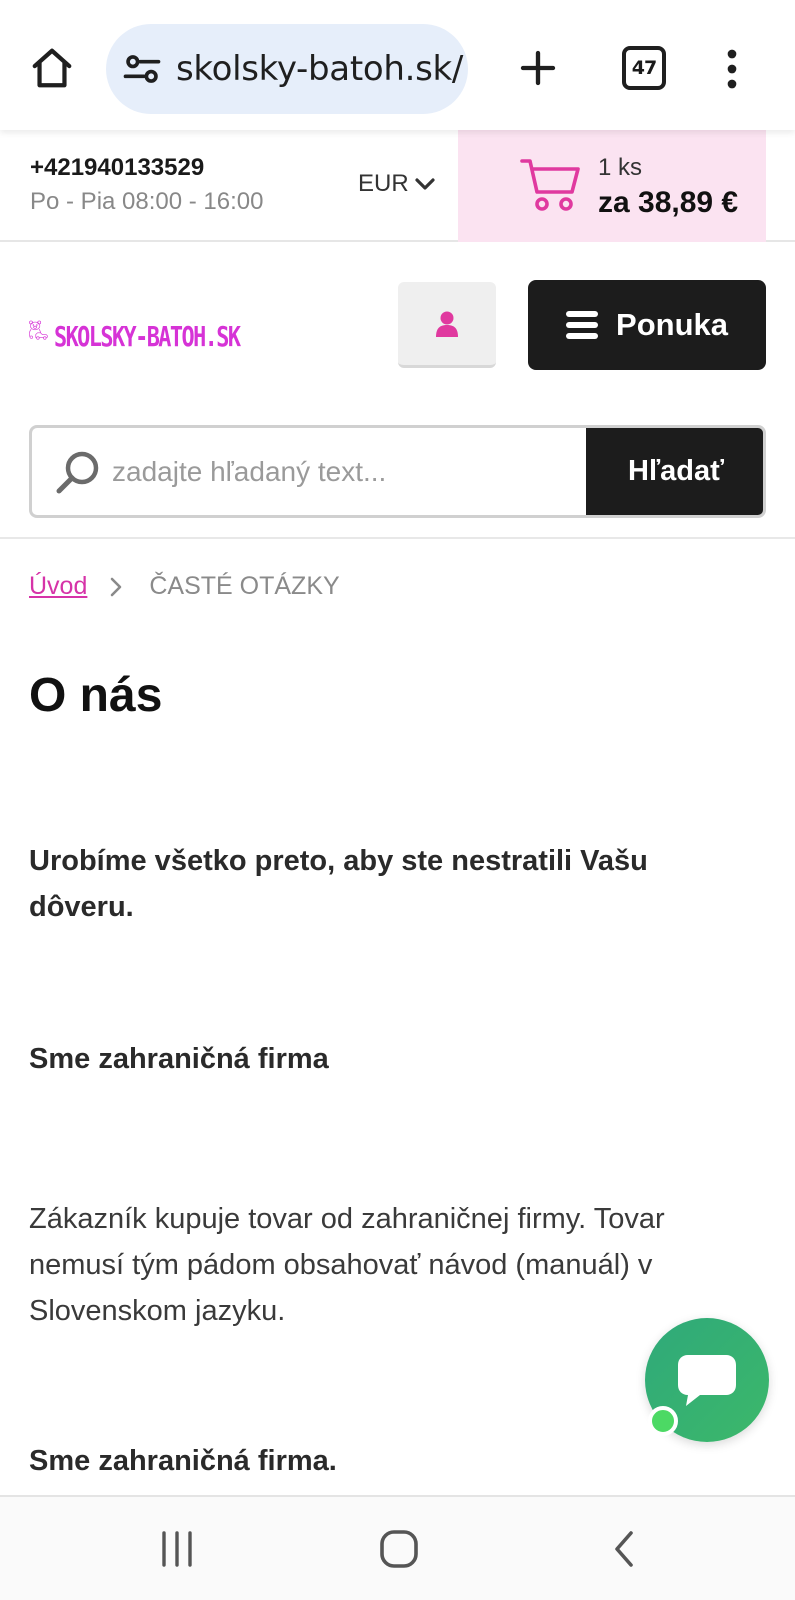 The height and width of the screenshot is (1600, 795). I want to click on bear-car-logo-icon, so click(38, 330).